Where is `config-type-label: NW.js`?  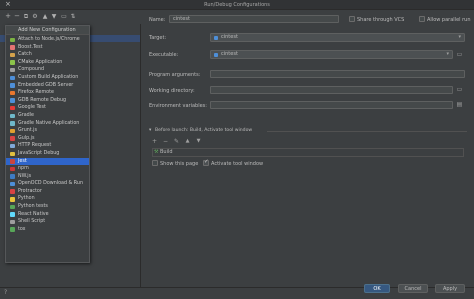 config-type-label: NW.js is located at coordinates (25, 176).